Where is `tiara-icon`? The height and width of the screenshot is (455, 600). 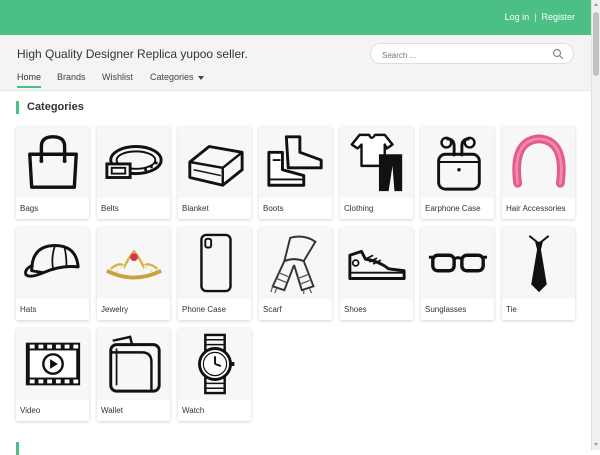
tiara-icon is located at coordinates (133, 264).